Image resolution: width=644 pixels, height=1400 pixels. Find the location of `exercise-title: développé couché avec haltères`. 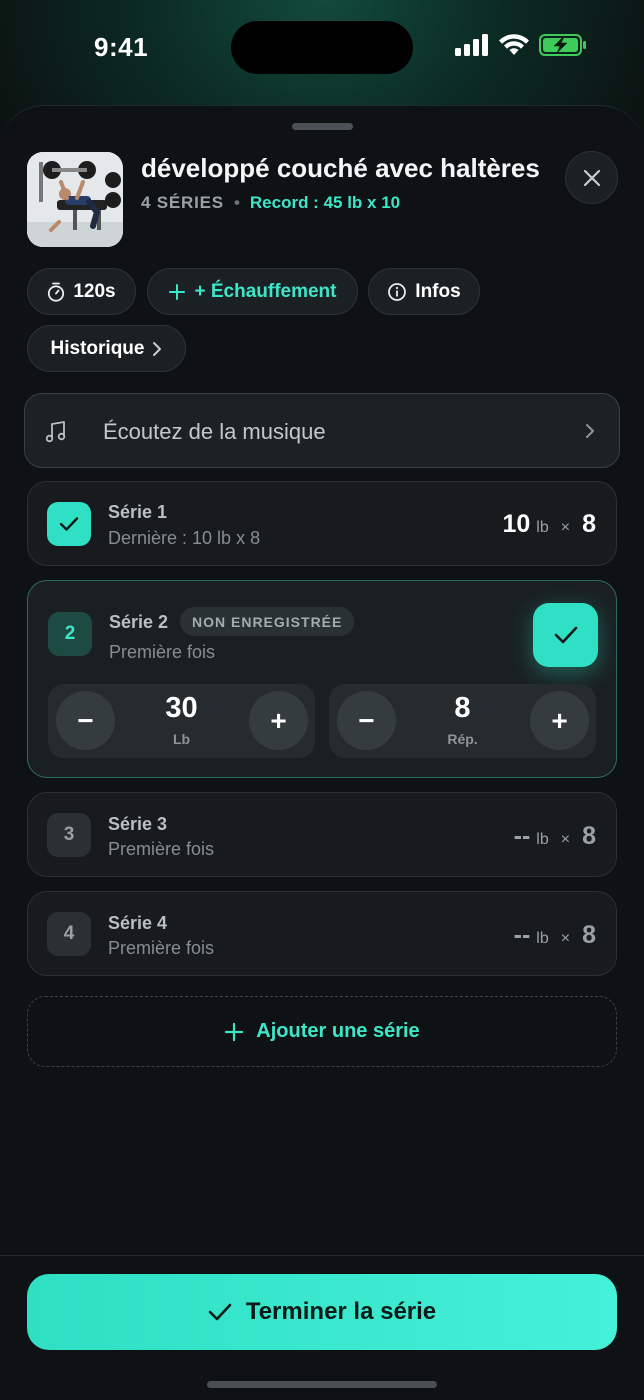

exercise-title: développé couché avec haltères is located at coordinates (340, 168).